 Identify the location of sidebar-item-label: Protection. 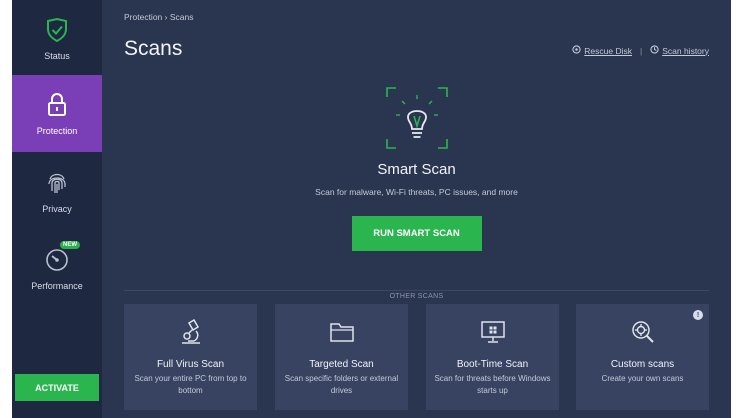
(57, 130).